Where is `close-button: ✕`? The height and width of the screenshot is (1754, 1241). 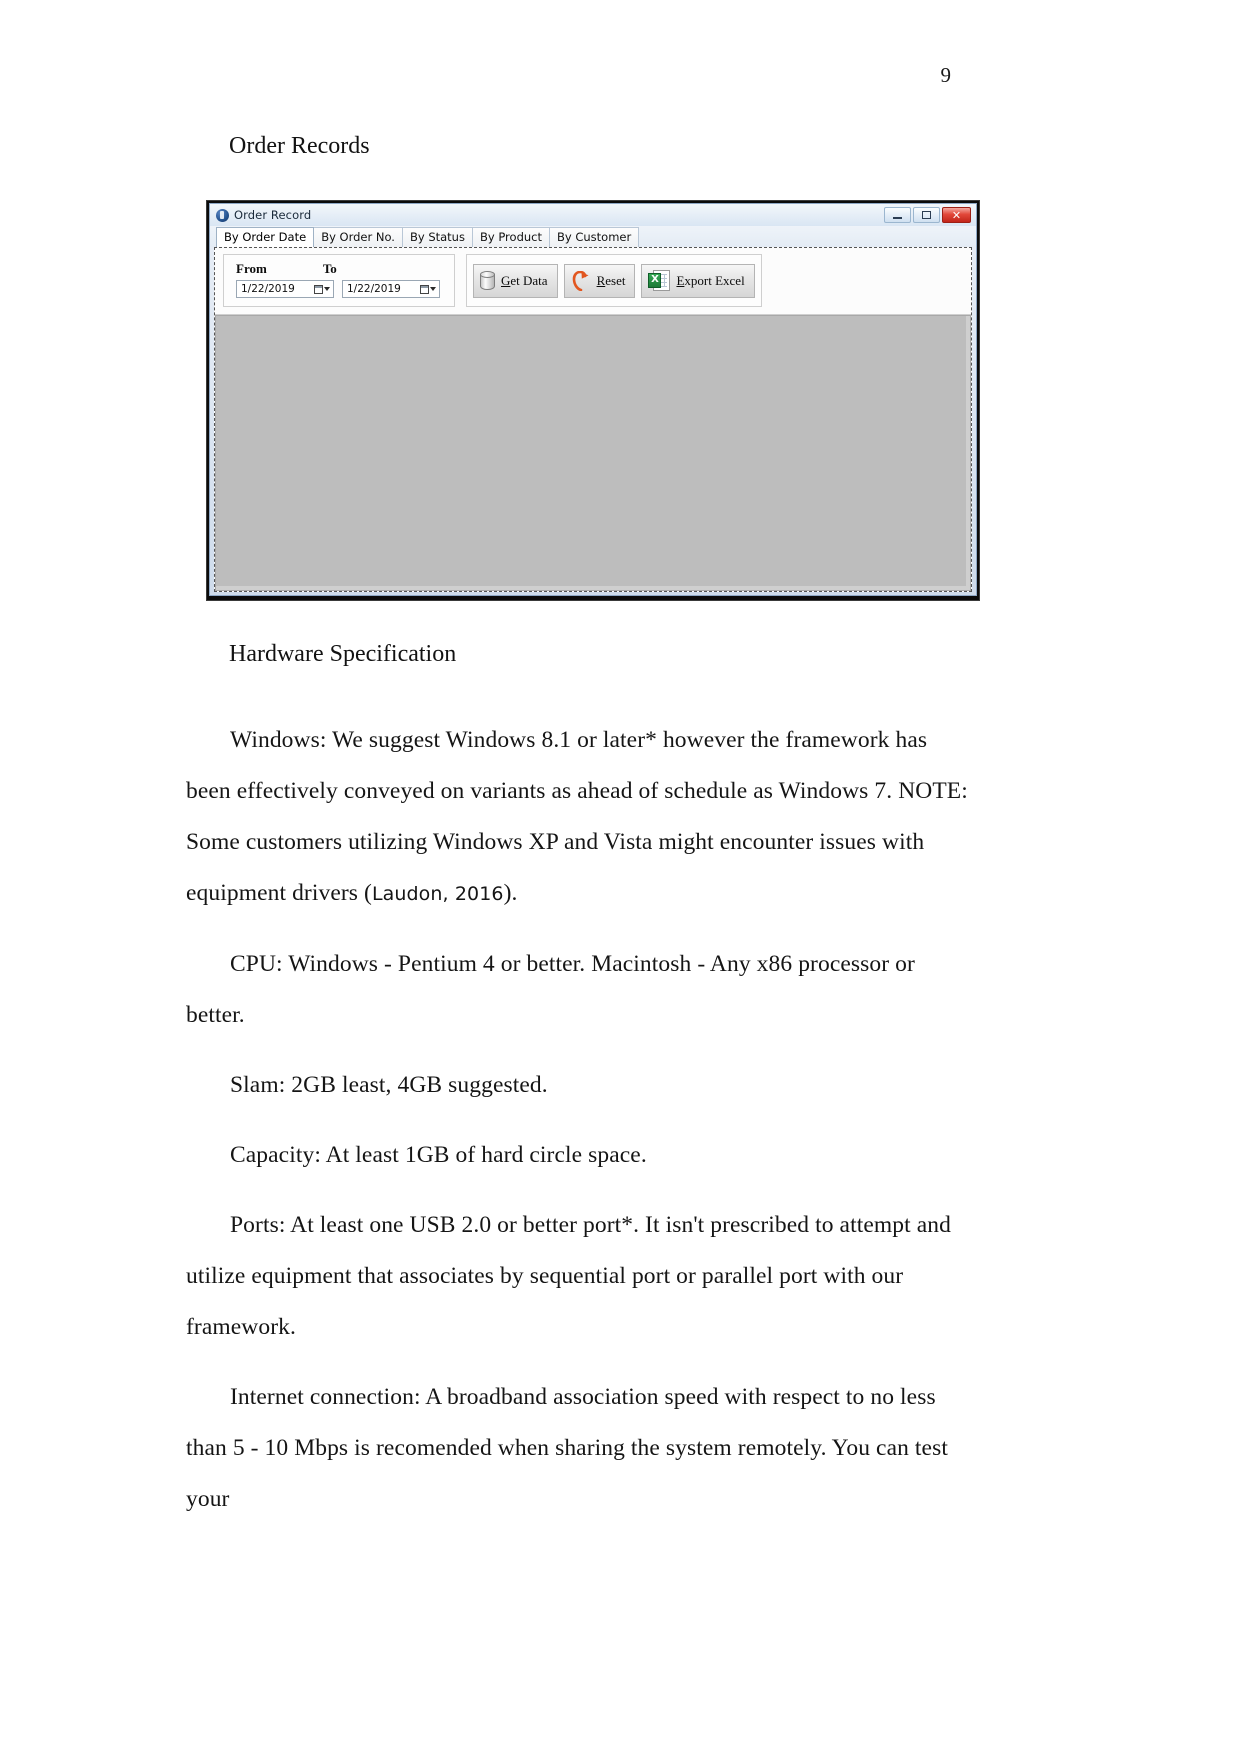 close-button: ✕ is located at coordinates (956, 215).